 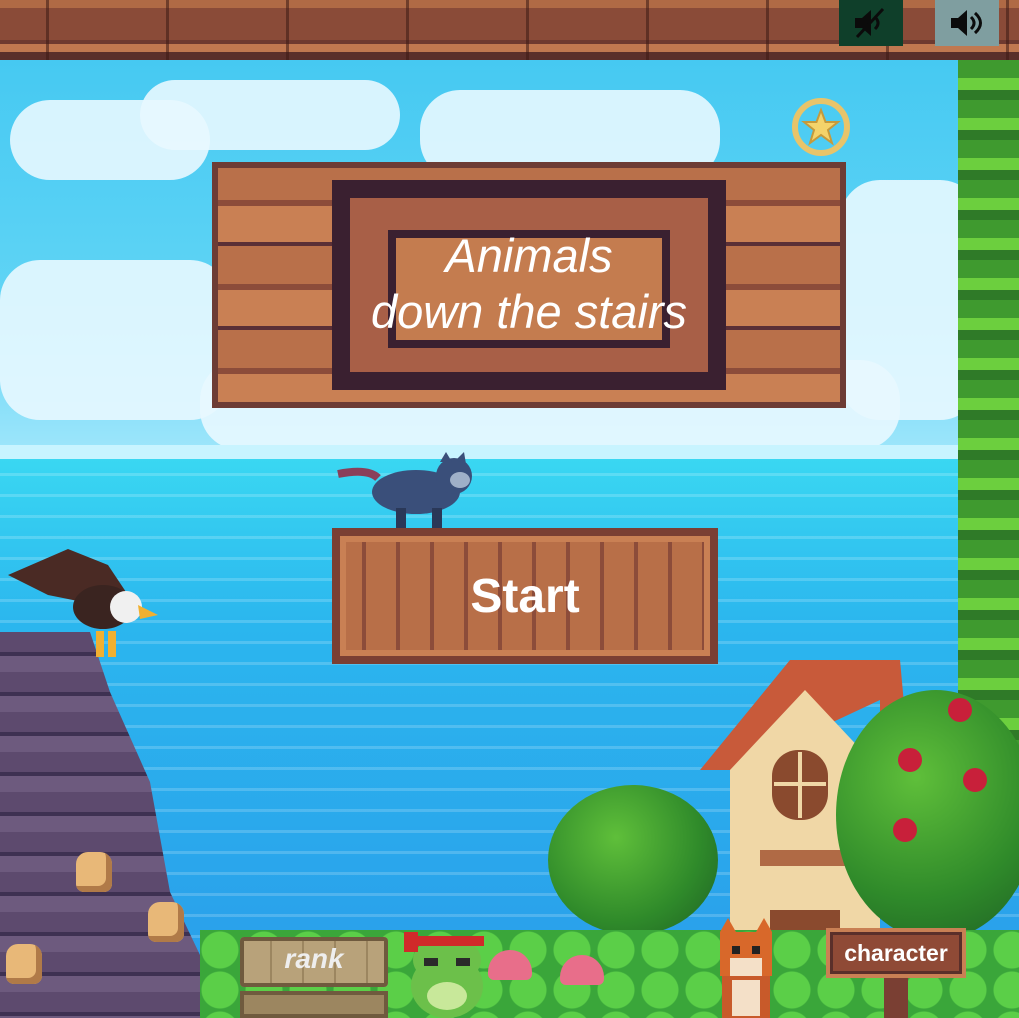 I want to click on vine, so click(x=988, y=410).